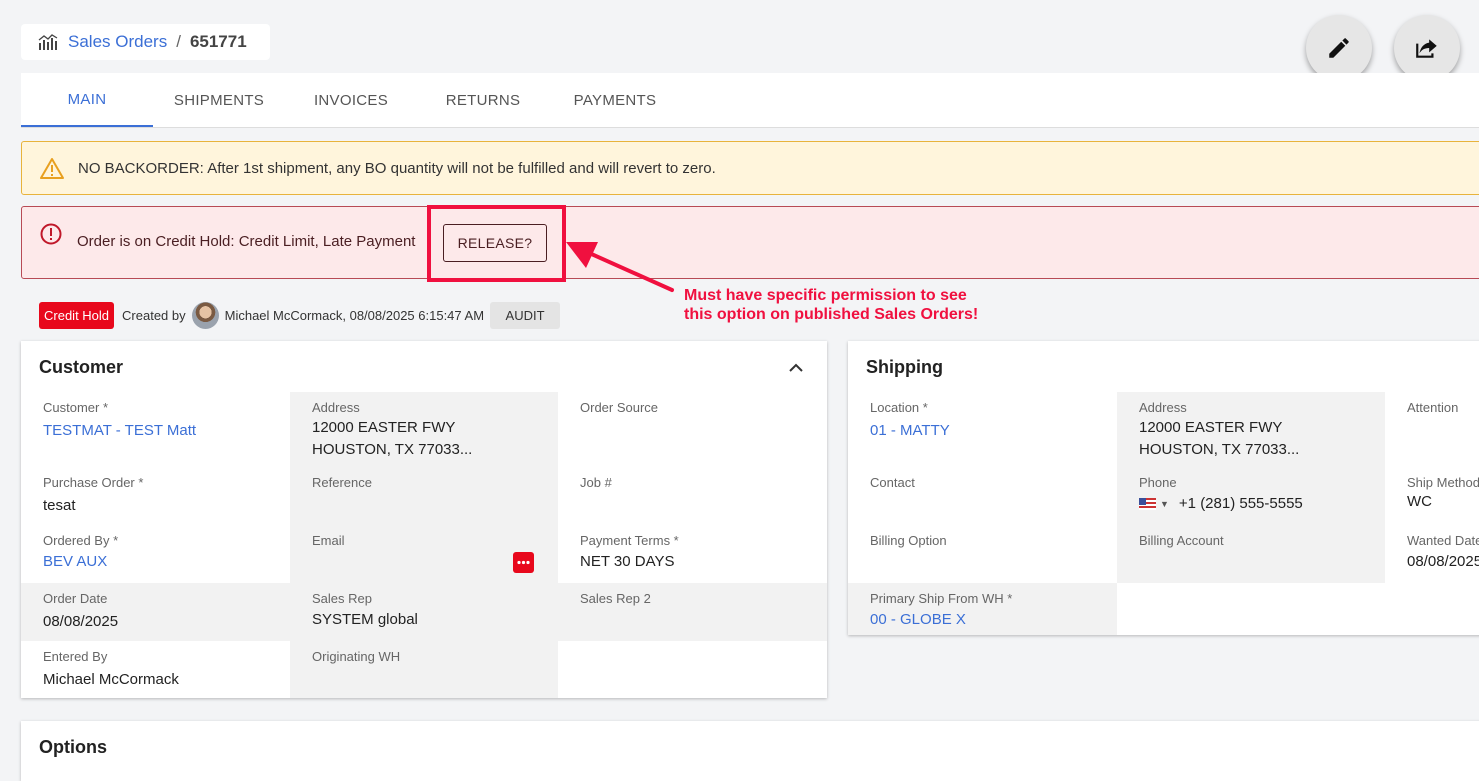  Describe the element at coordinates (218, 41) in the screenshot. I see `breadcrumb-current: 651771` at that location.